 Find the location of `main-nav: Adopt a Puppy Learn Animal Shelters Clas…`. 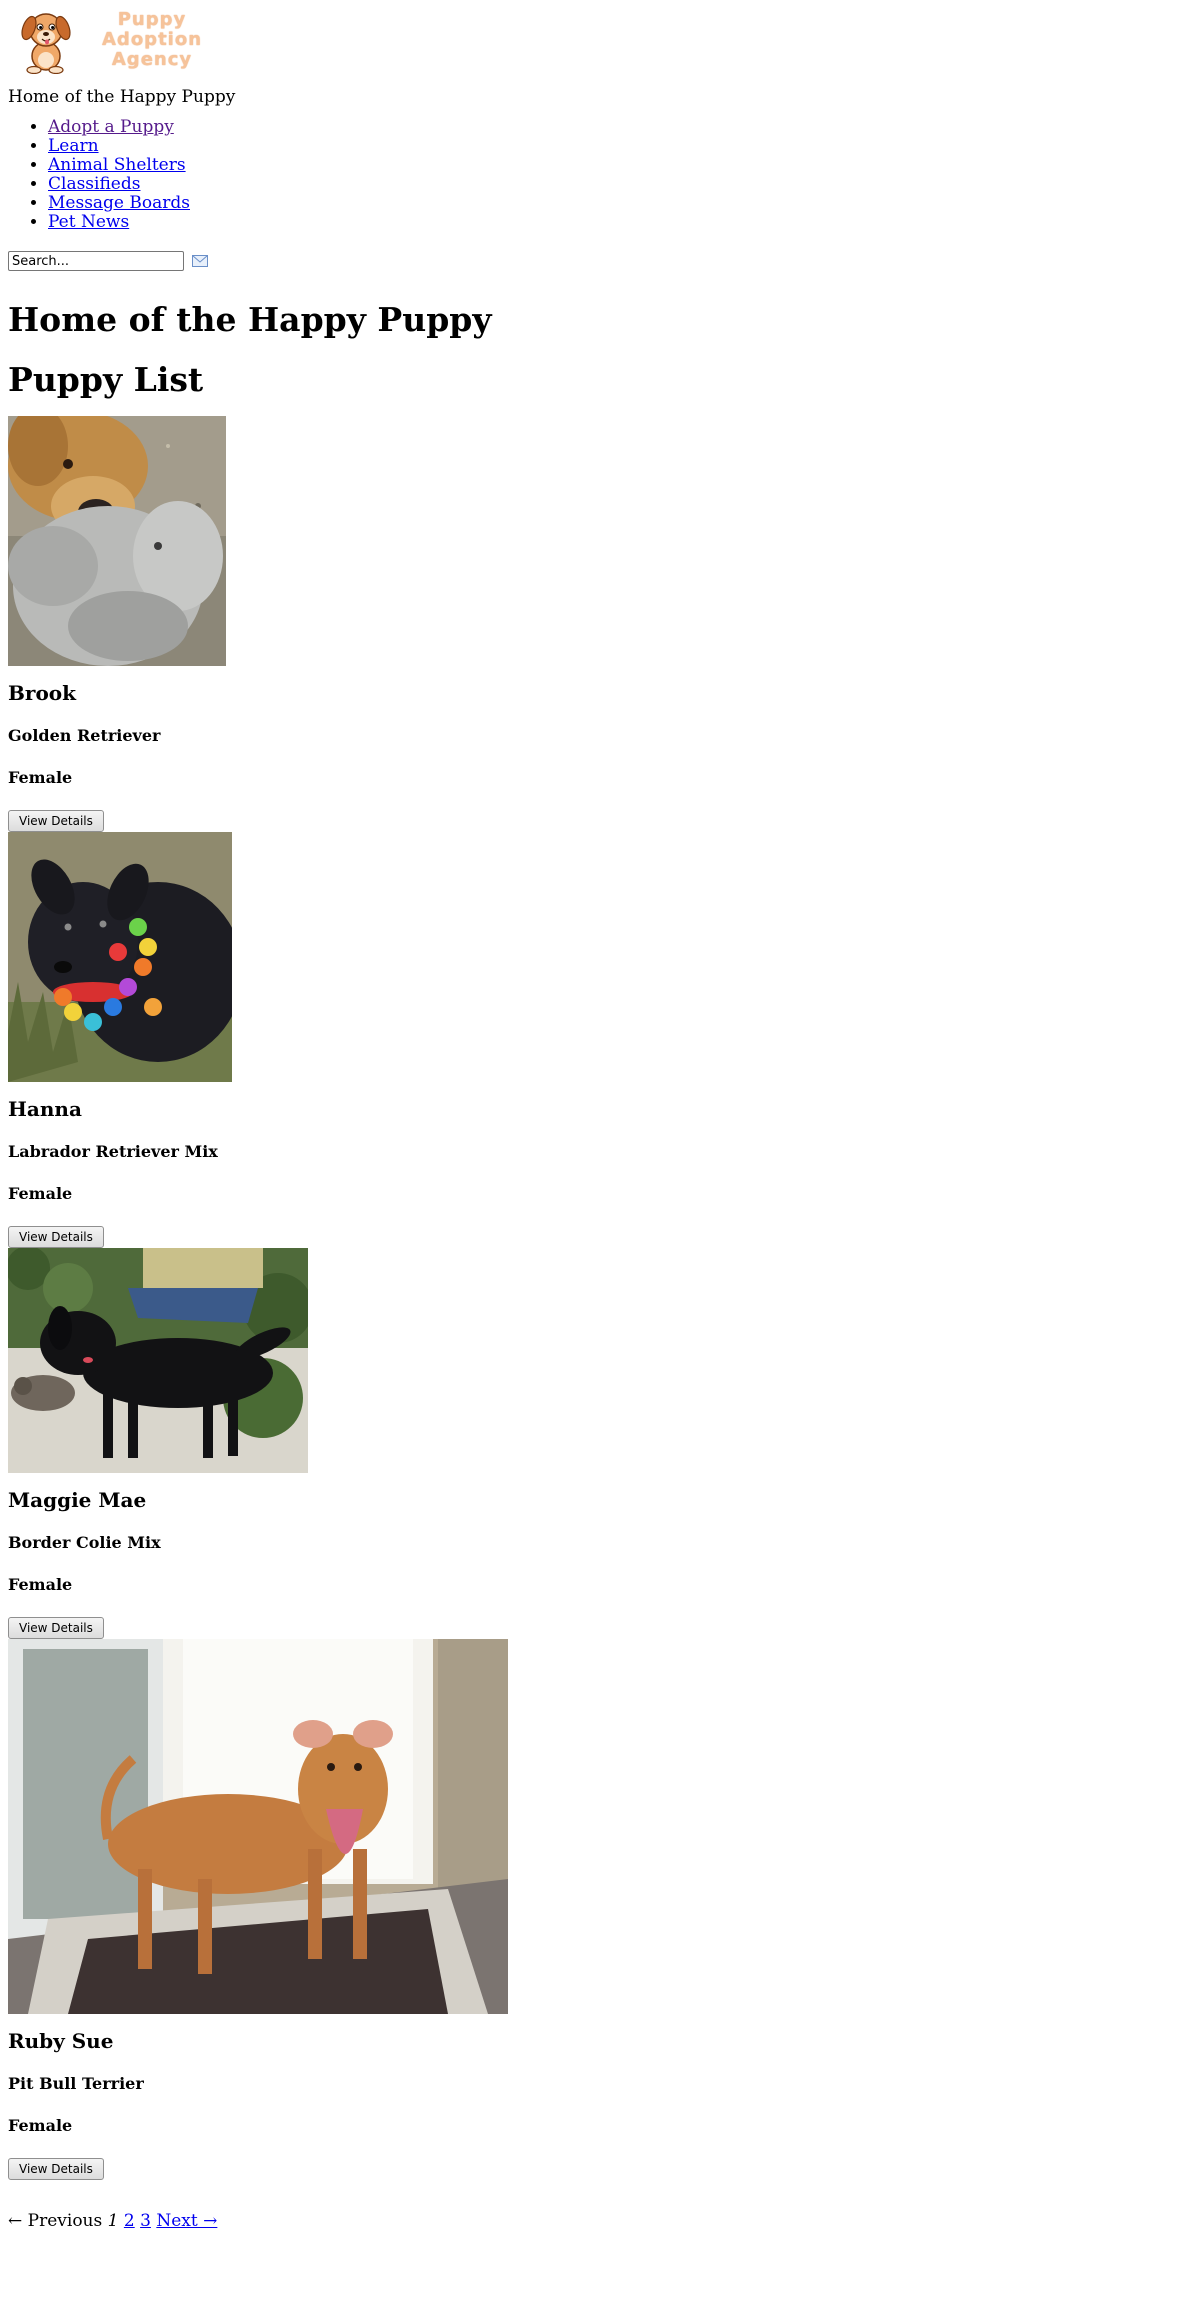

main-nav: Adopt a Puppy Learn Animal Shelters Clas… is located at coordinates (592, 175).